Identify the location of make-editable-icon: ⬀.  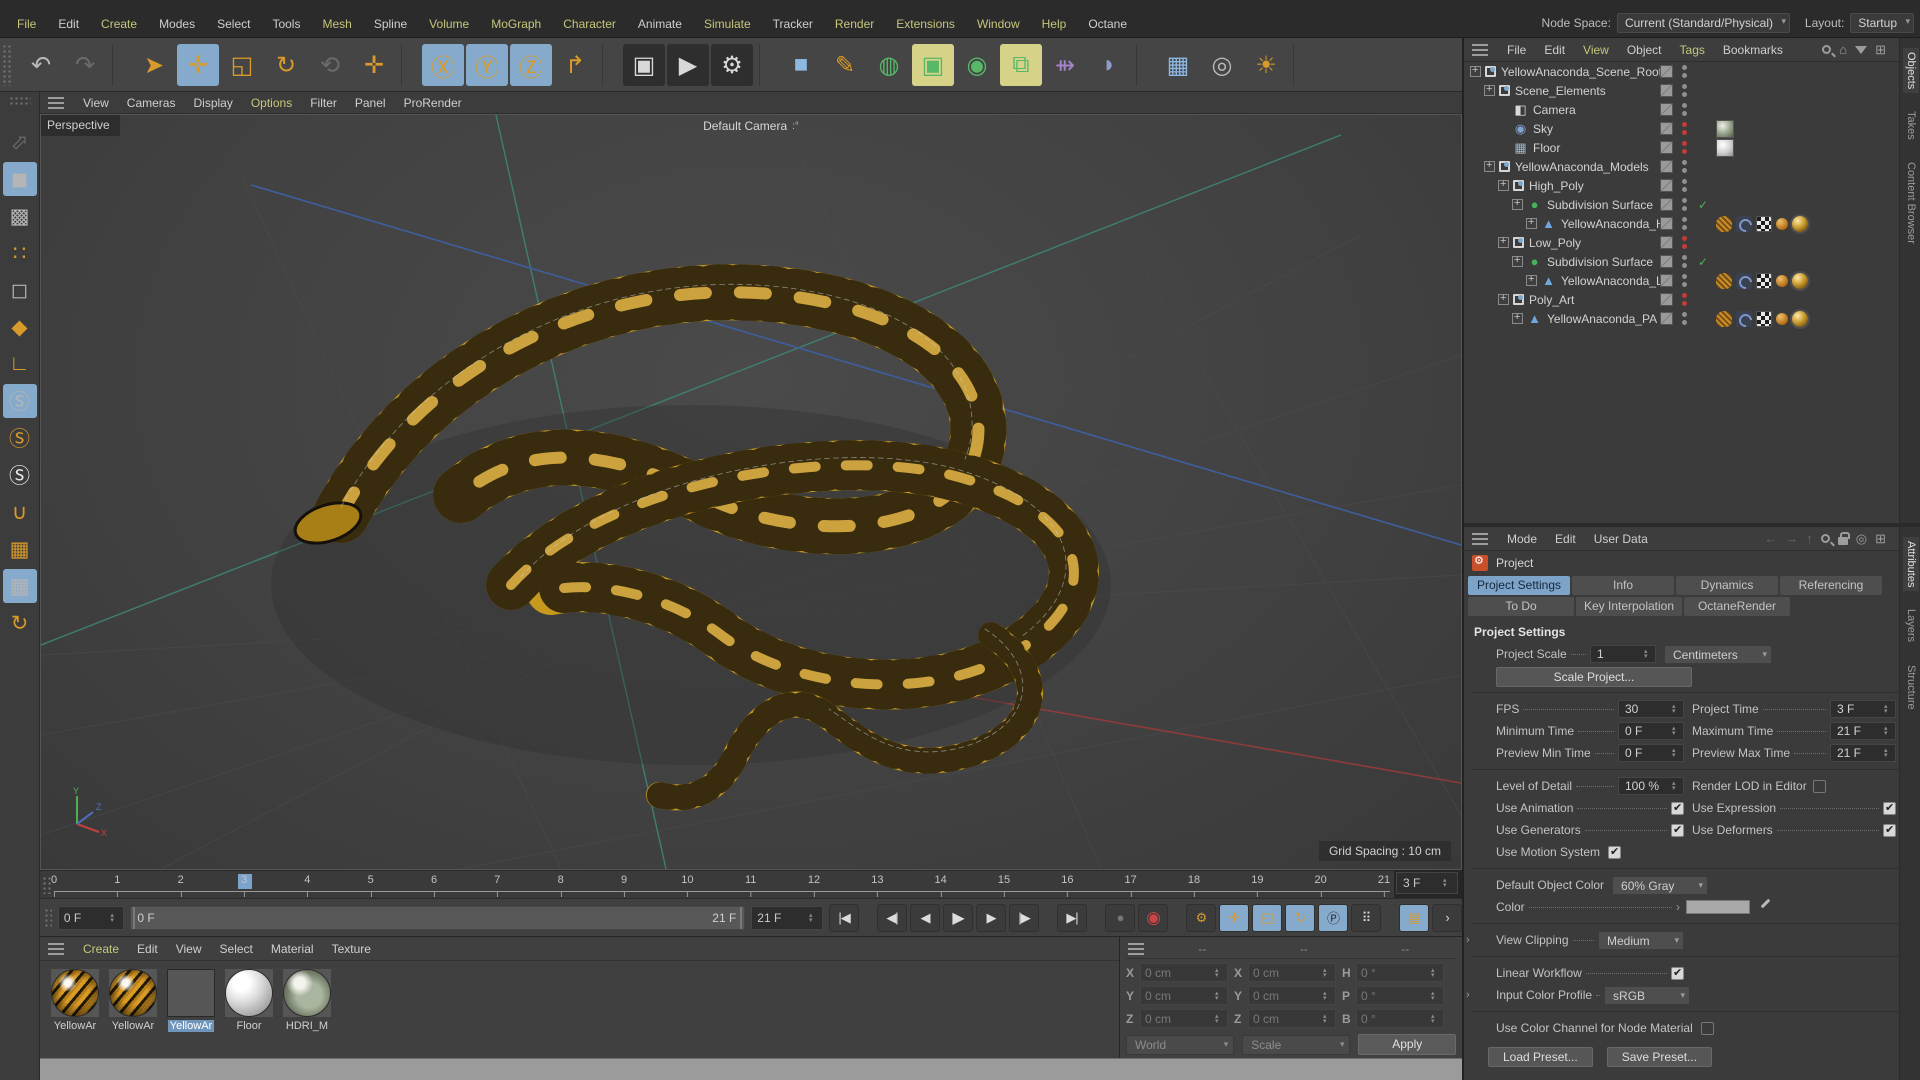
(20, 142).